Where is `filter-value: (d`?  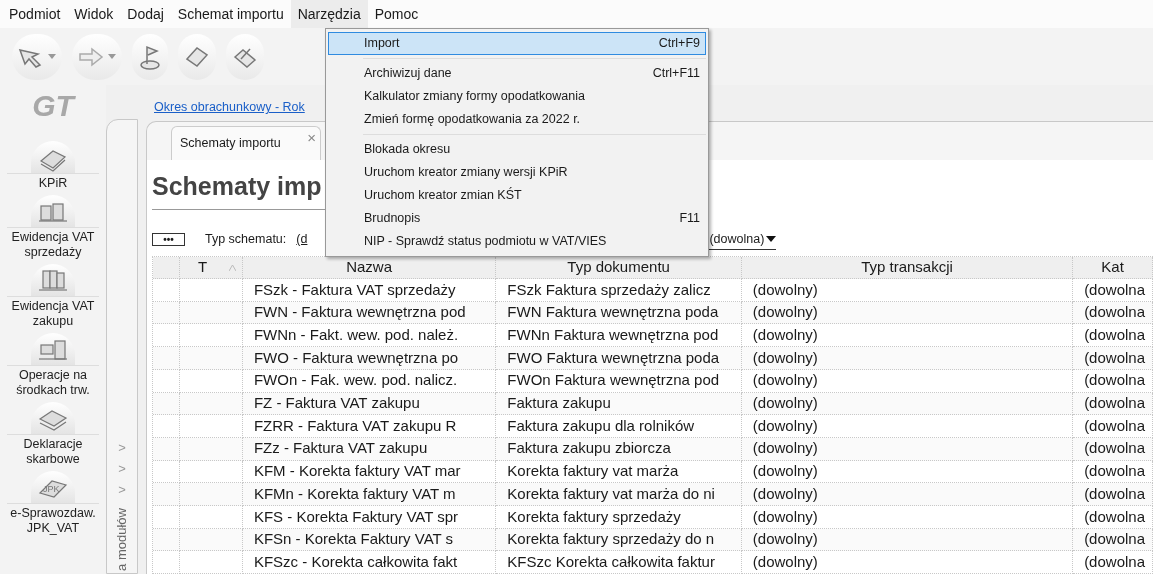
filter-value: (d is located at coordinates (302, 240).